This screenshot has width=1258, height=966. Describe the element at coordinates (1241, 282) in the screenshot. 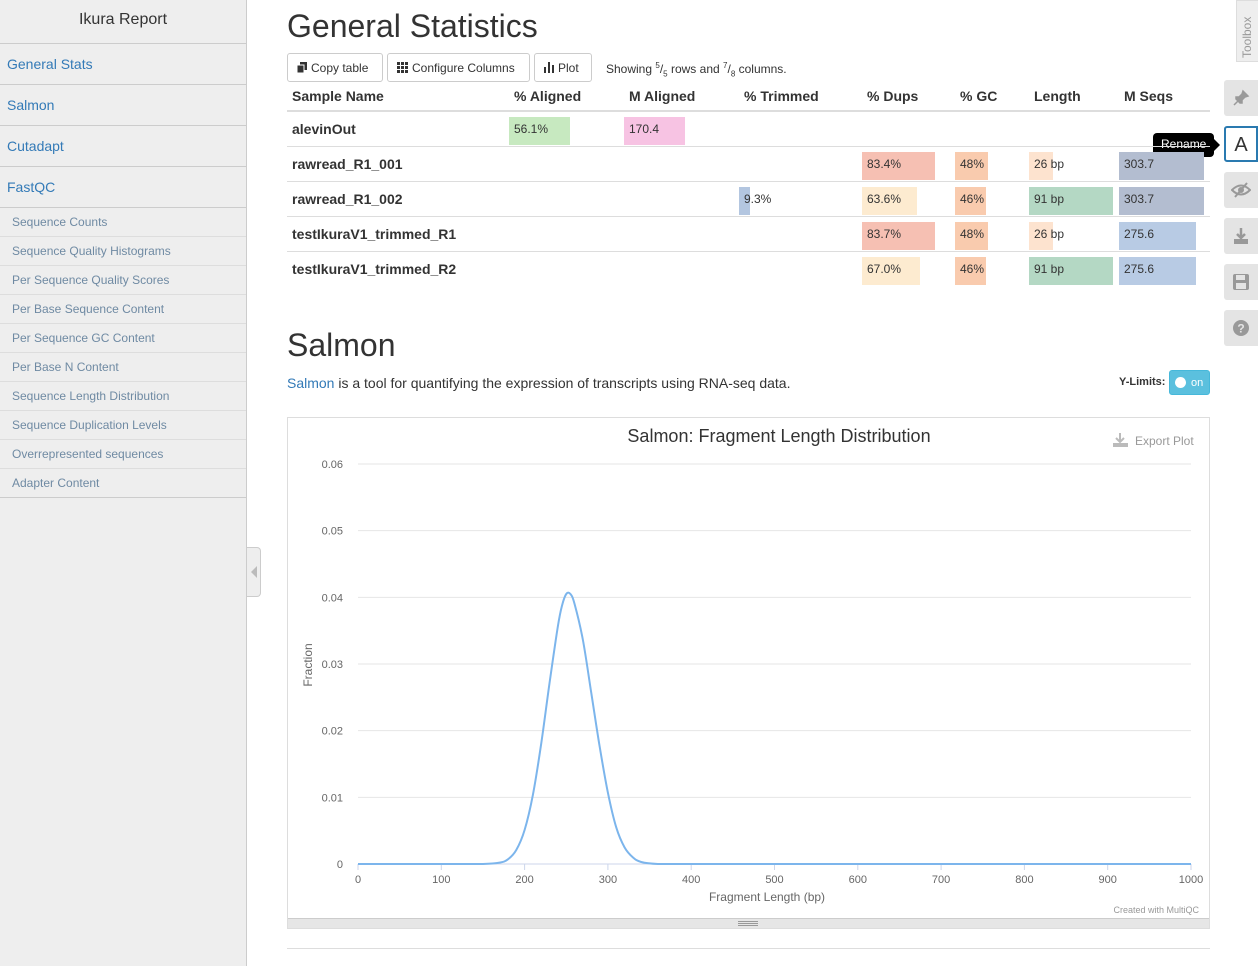

I see `toolbox-save-button` at that location.